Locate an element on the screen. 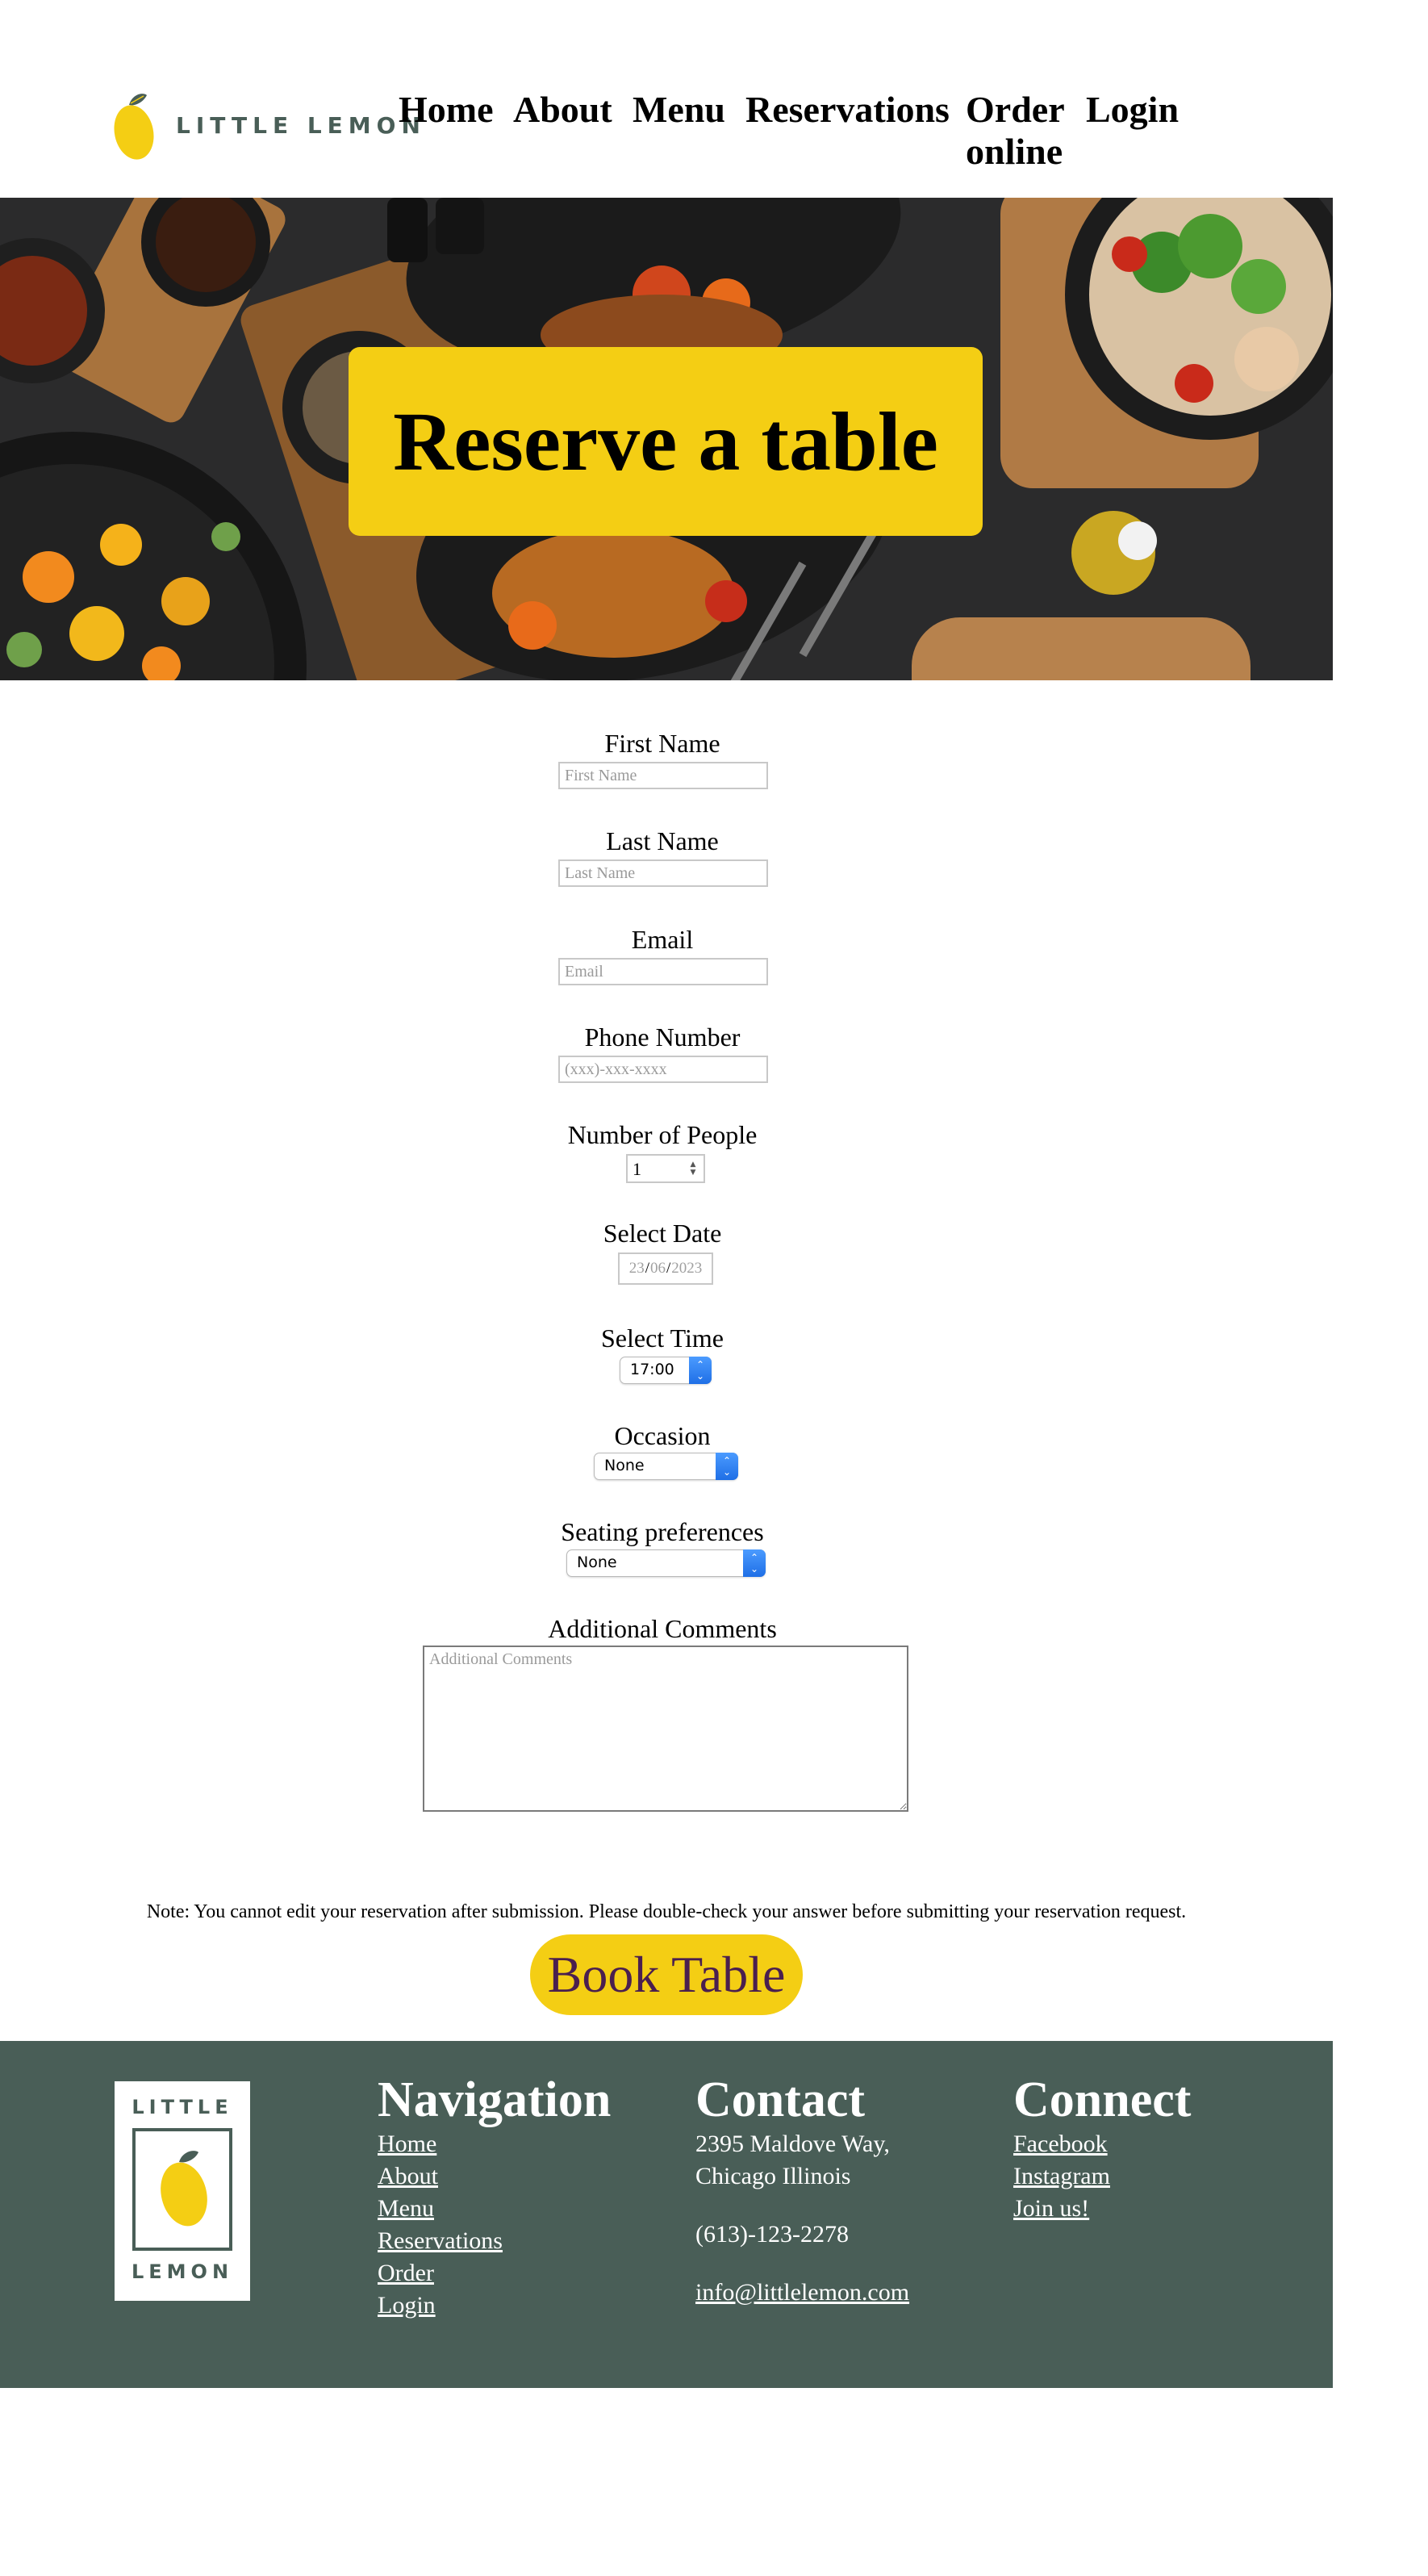  first-name-label: First Name is located at coordinates (662, 743).